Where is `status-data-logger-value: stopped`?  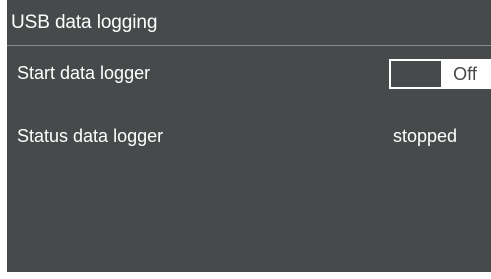
status-data-logger-value: stopped is located at coordinates (425, 136).